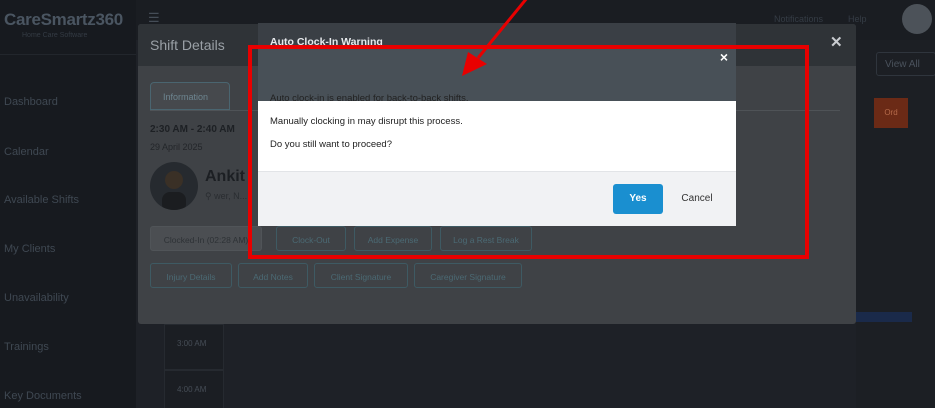 The height and width of the screenshot is (408, 935). What do you see at coordinates (917, 19) in the screenshot?
I see `user-avatar` at bounding box center [917, 19].